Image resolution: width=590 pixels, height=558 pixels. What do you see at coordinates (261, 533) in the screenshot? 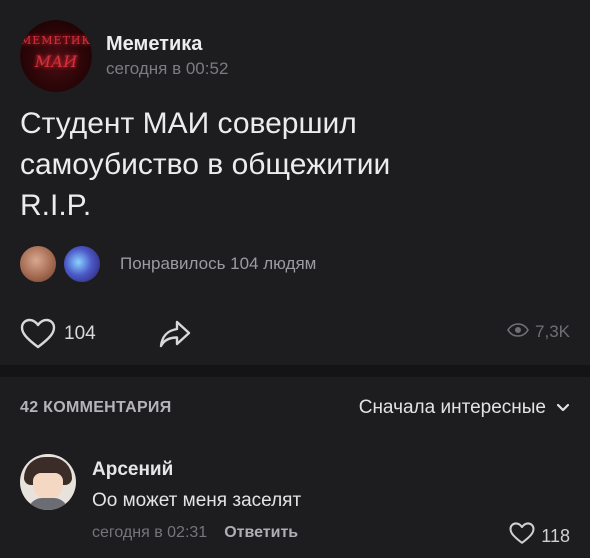
I see `reply-button: Ответить` at bounding box center [261, 533].